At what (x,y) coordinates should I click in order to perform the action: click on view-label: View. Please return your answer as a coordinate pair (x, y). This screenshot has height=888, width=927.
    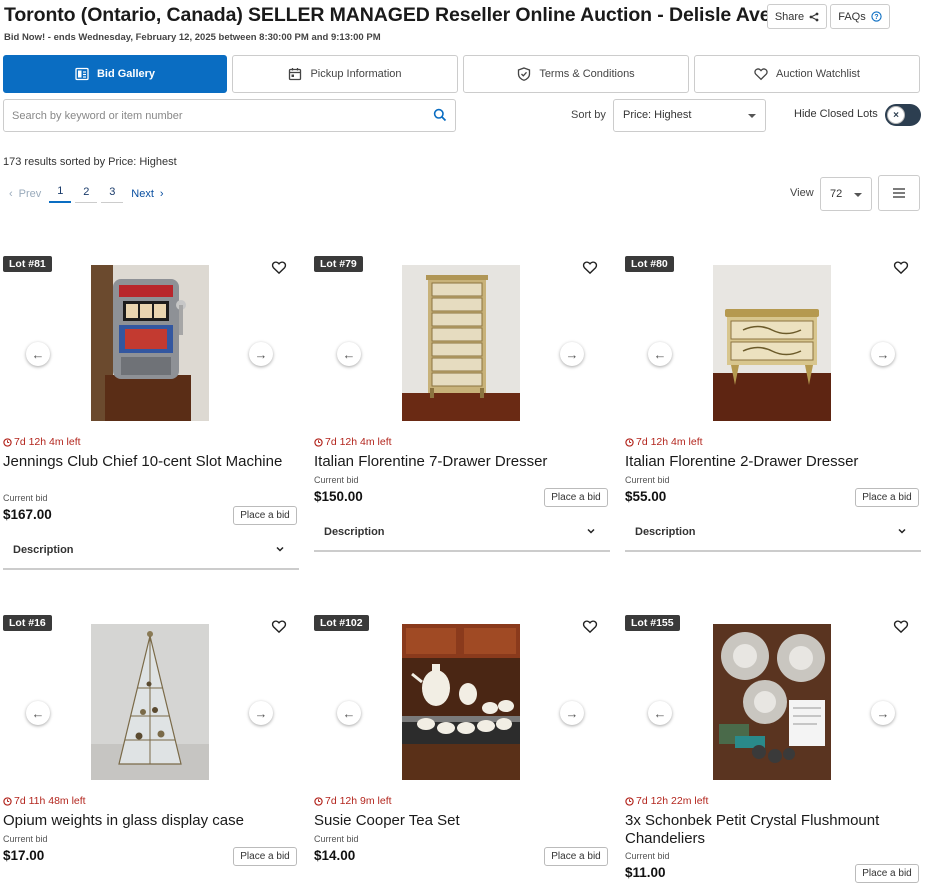
    Looking at the image, I should click on (802, 193).